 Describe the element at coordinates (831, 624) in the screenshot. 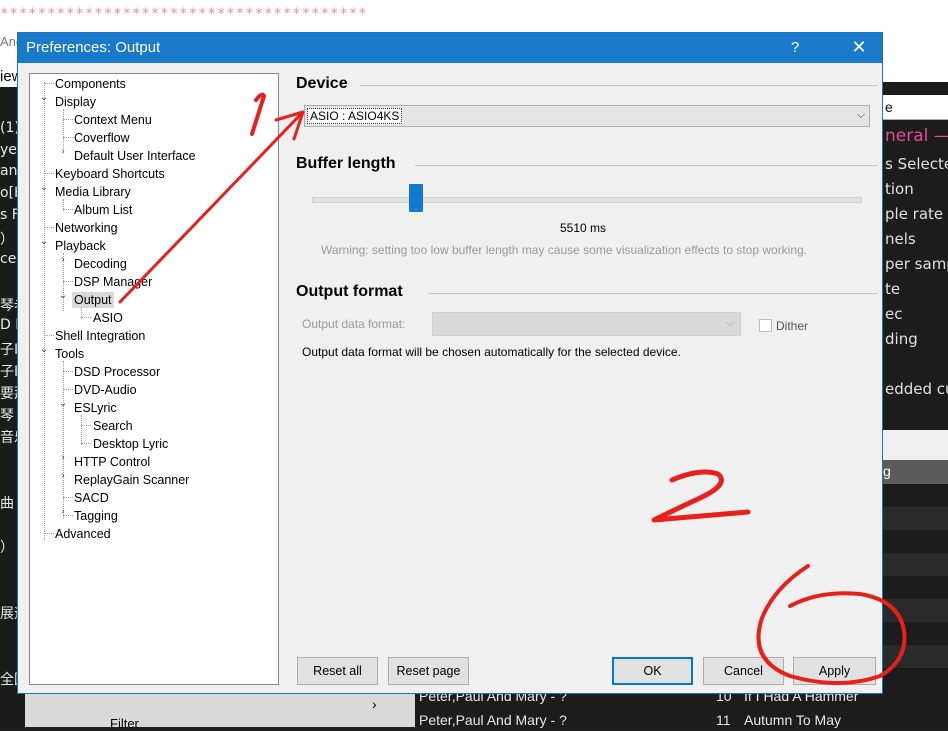

I see `annotation-circle` at that location.